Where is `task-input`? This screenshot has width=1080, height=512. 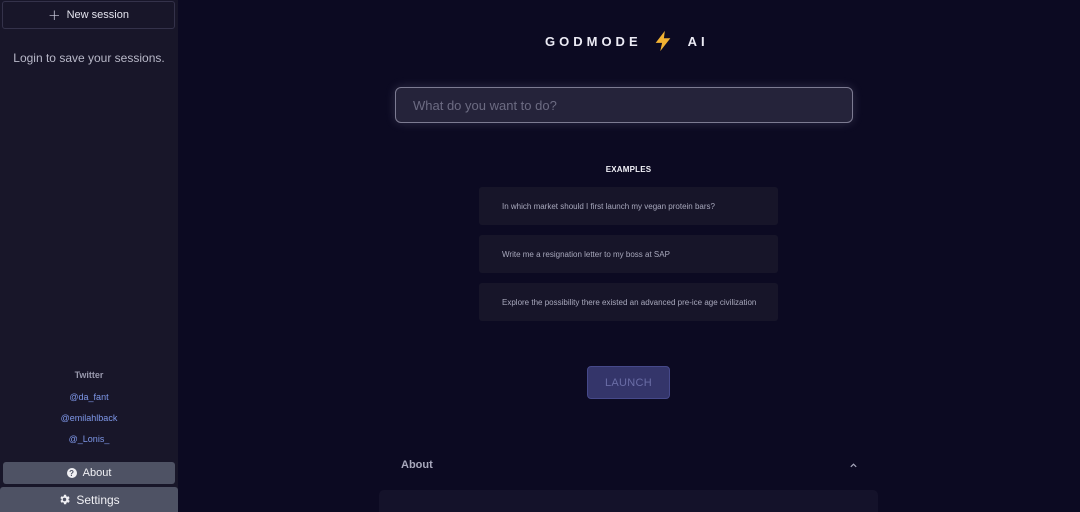
task-input is located at coordinates (624, 105).